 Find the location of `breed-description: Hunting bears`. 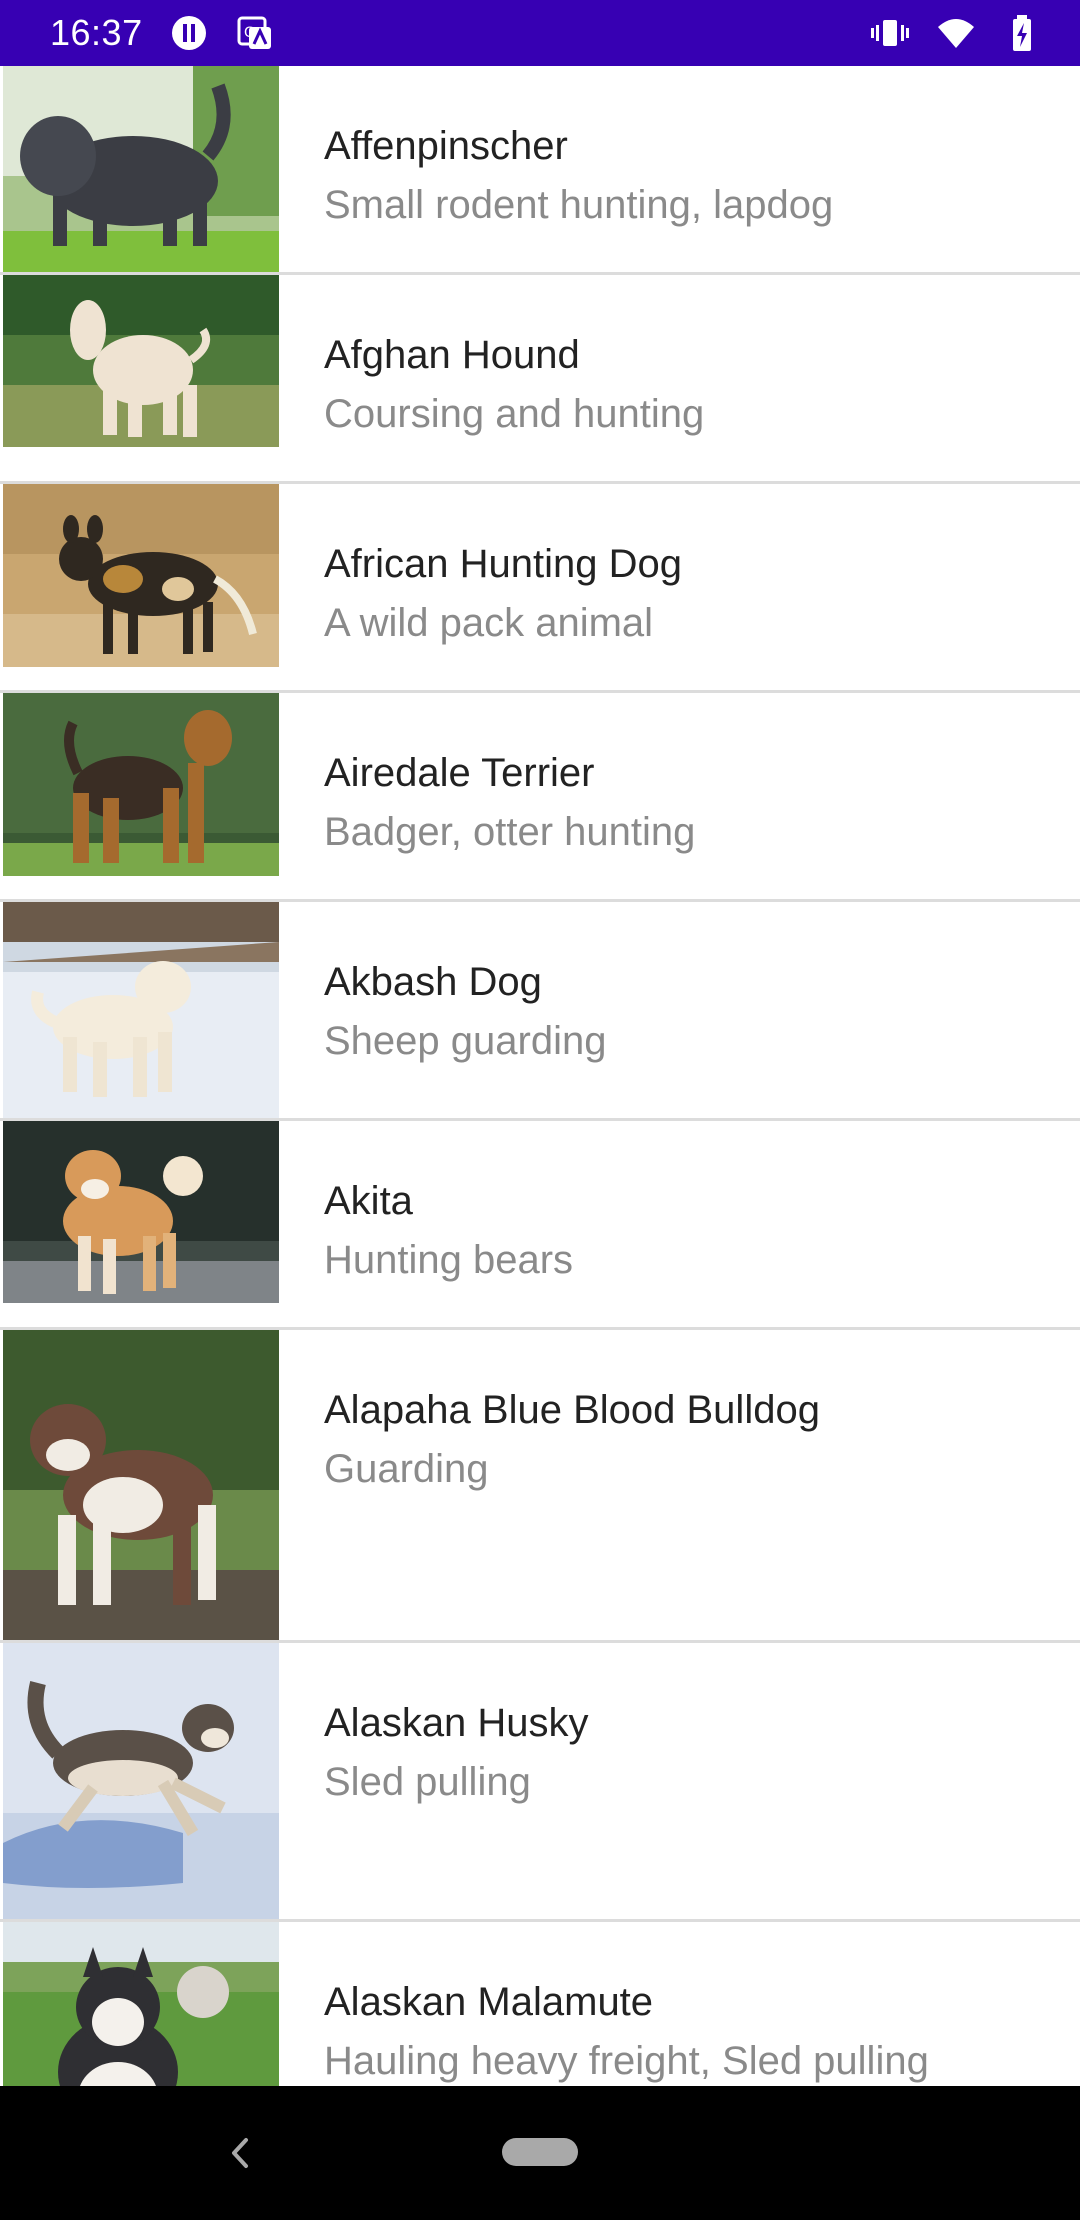

breed-description: Hunting bears is located at coordinates (449, 1260).